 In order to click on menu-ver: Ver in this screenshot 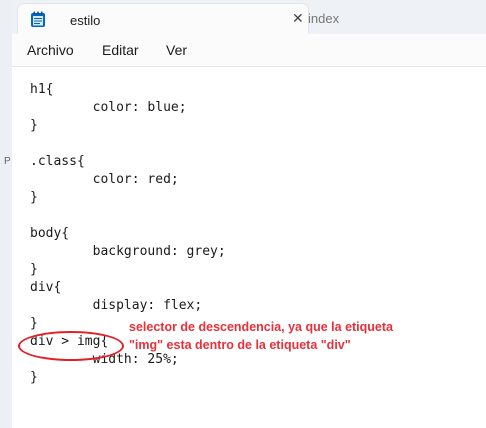, I will do `click(176, 50)`.